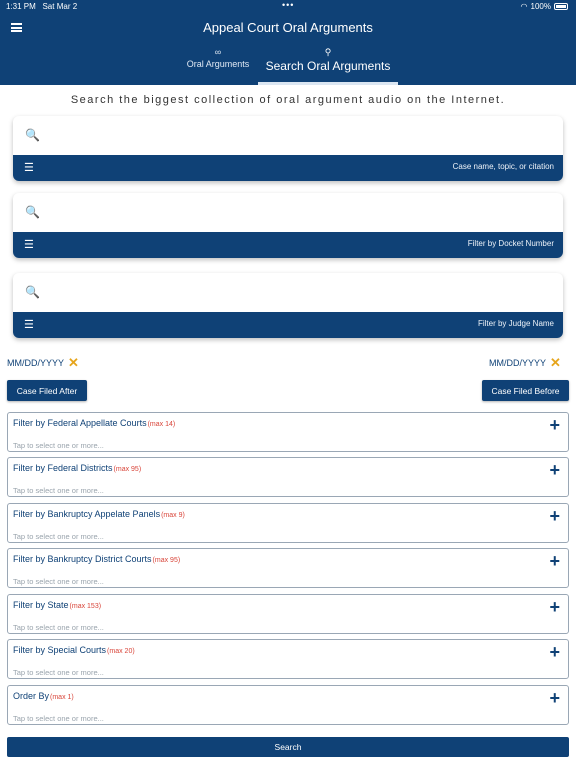 Image resolution: width=576 pixels, height=768 pixels. Describe the element at coordinates (503, 166) in the screenshot. I see `case-search-hint: Case name, topic, or citation` at that location.